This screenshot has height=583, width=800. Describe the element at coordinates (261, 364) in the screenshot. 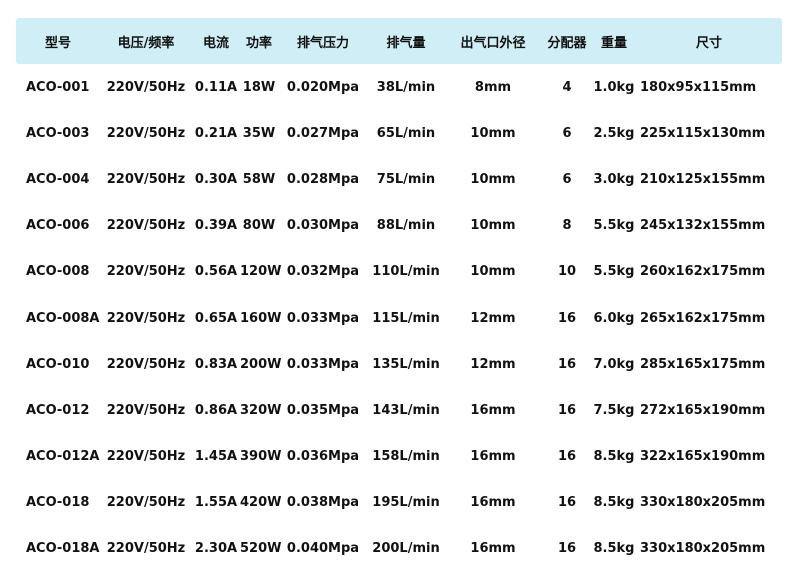

I see `cell-power: 200W` at that location.